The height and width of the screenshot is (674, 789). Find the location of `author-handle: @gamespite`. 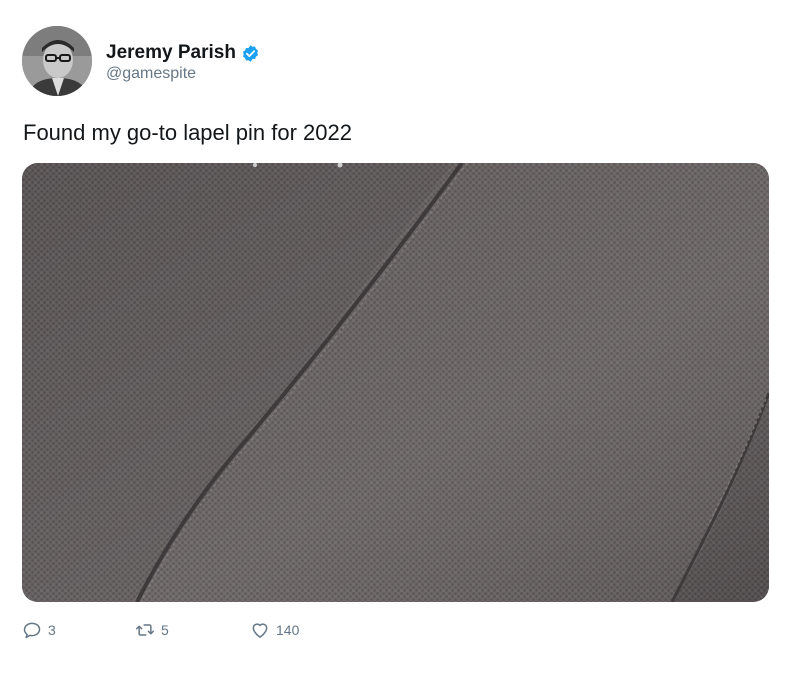

author-handle: @gamespite is located at coordinates (151, 74).